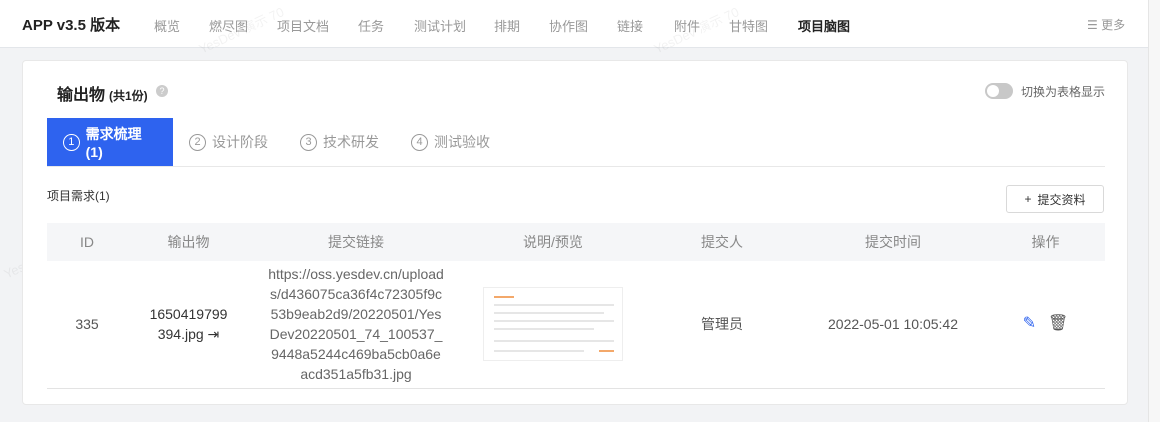 The width and height of the screenshot is (1160, 422). I want to click on nav-mindmap: 项目脑图, so click(824, 25).